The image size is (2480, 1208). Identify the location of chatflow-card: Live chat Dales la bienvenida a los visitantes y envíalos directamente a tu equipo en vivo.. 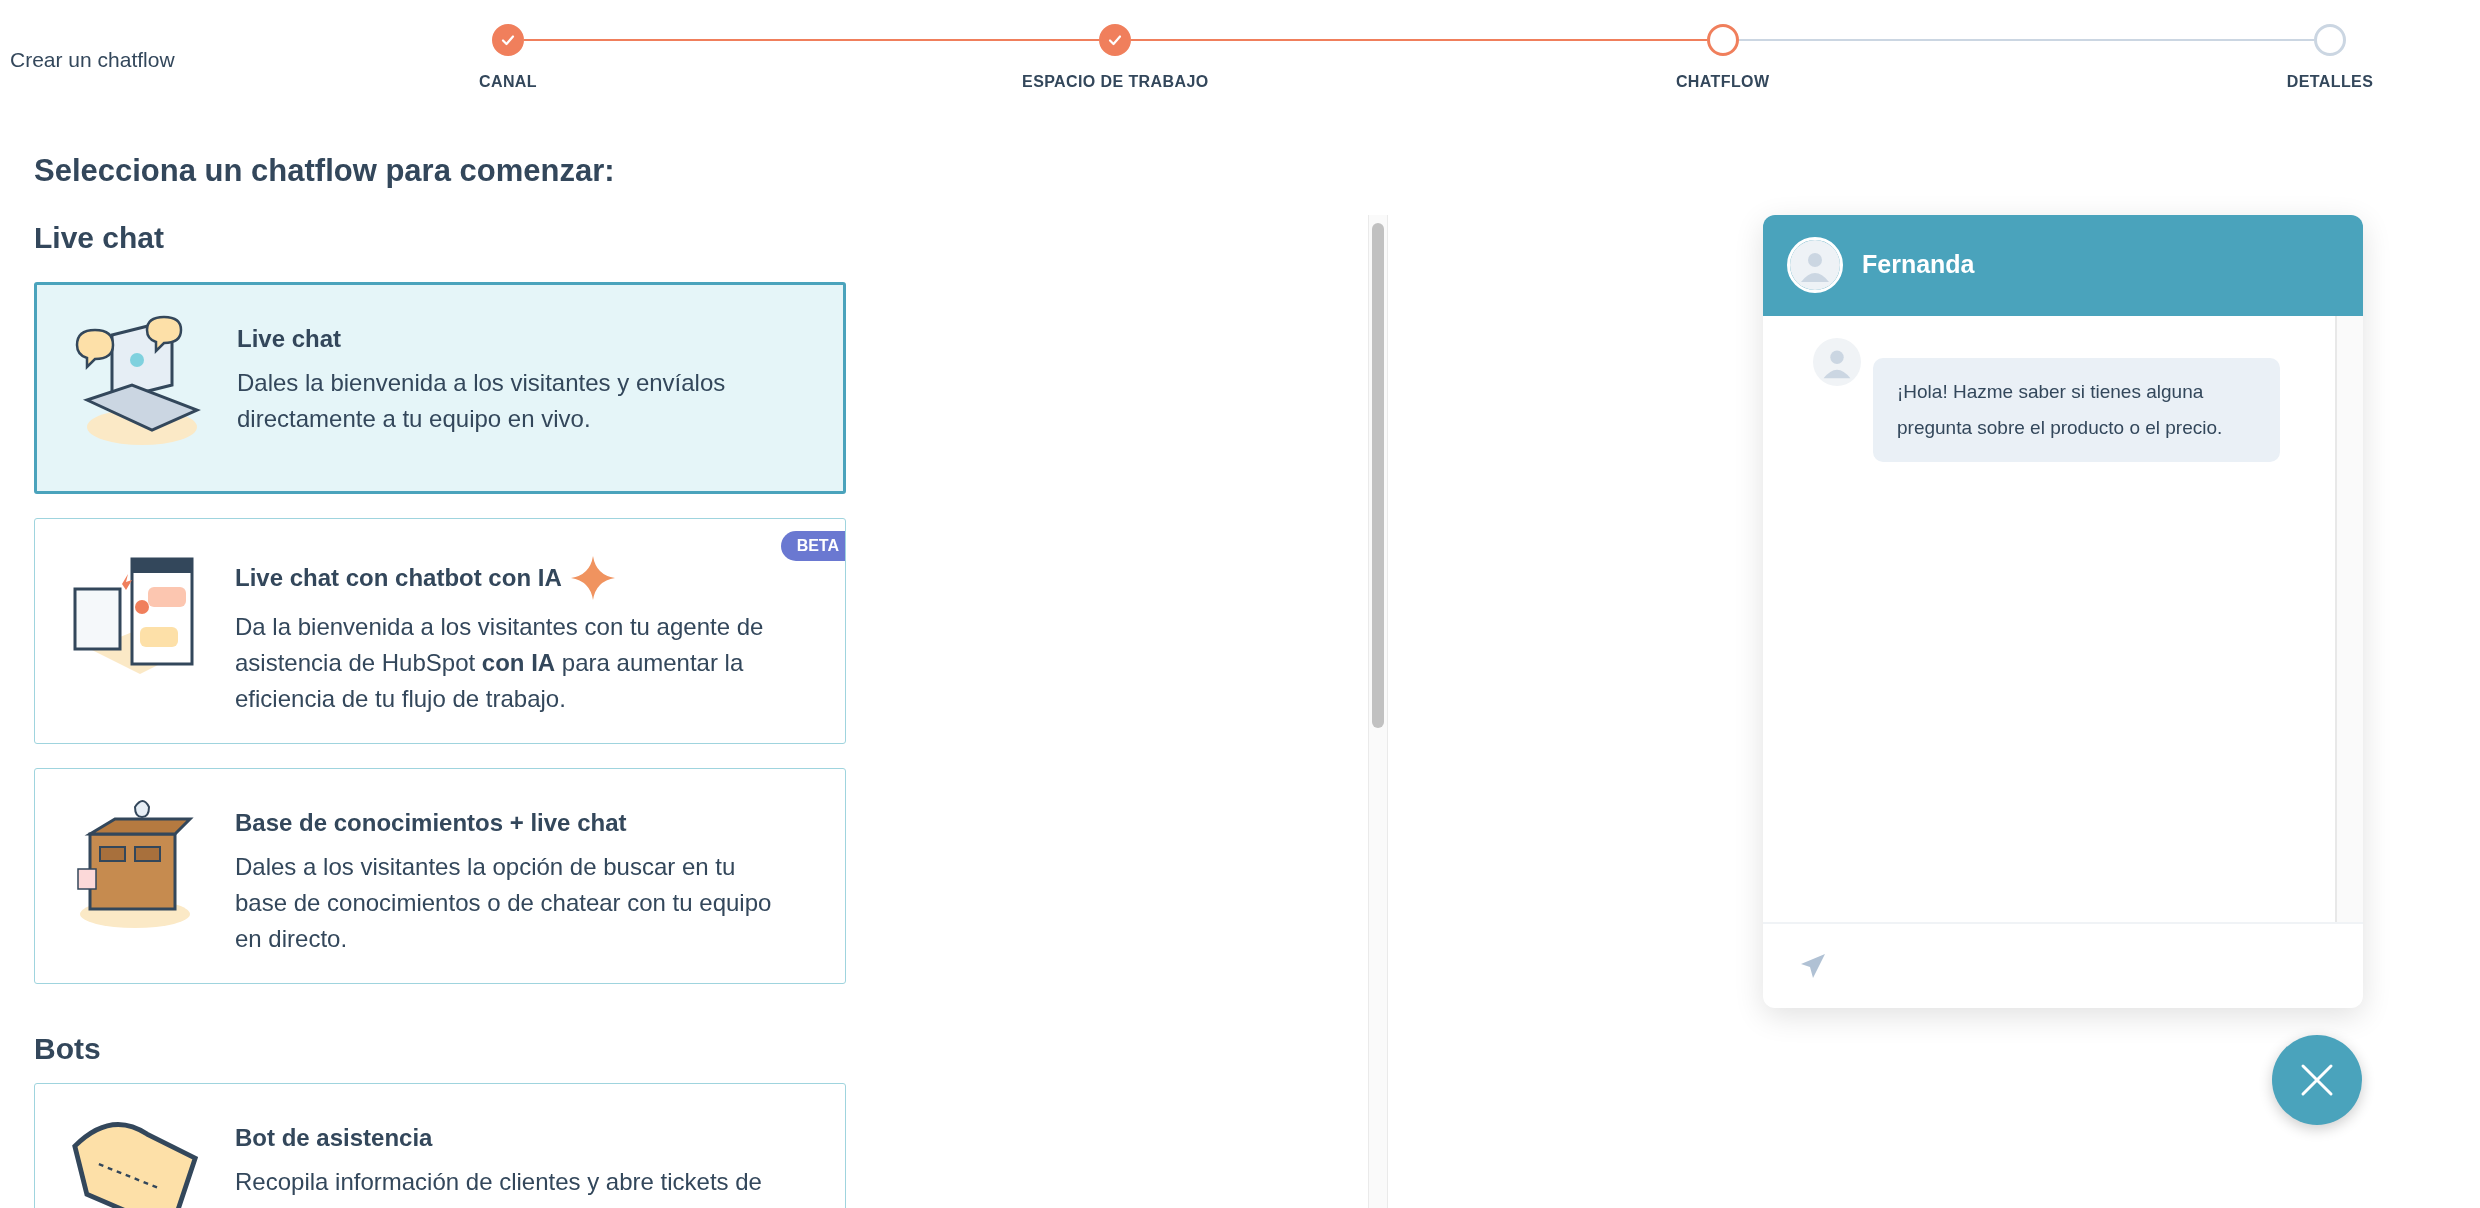
(440, 387).